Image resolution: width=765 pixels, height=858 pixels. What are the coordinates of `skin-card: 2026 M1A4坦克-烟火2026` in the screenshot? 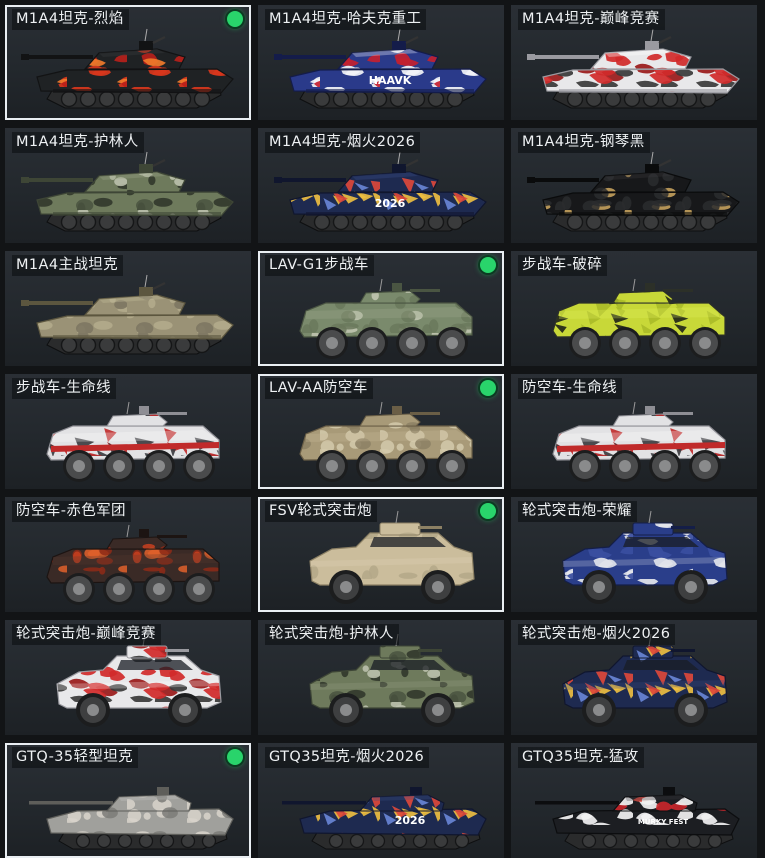 It's located at (381, 185).